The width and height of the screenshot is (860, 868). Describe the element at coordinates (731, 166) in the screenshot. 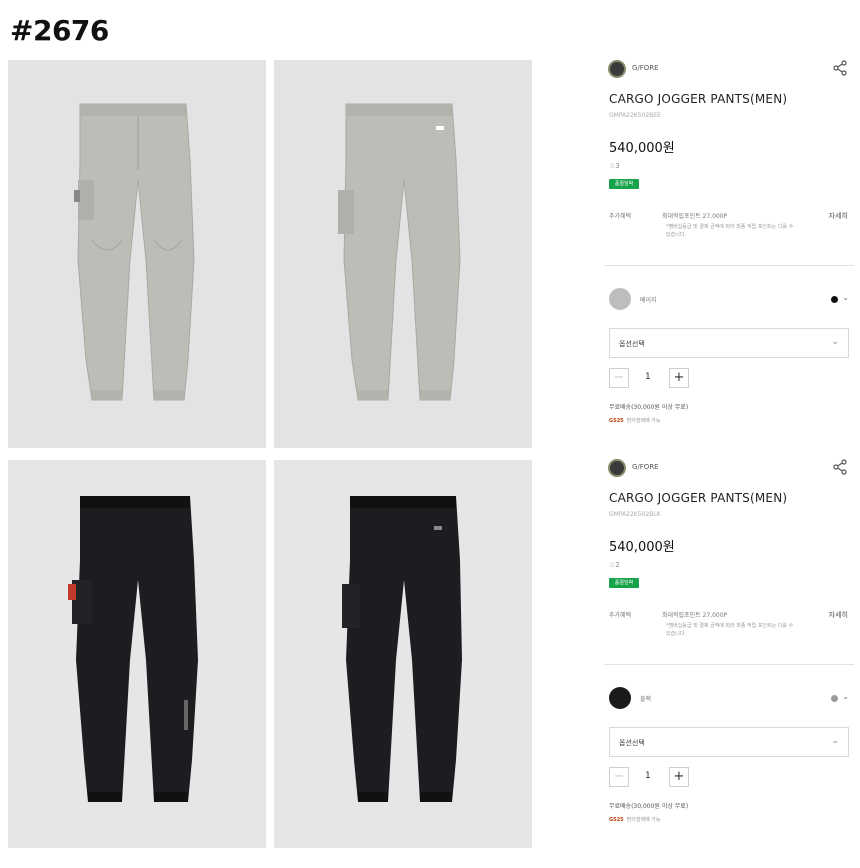

I see `review-rating: ☆3` at that location.